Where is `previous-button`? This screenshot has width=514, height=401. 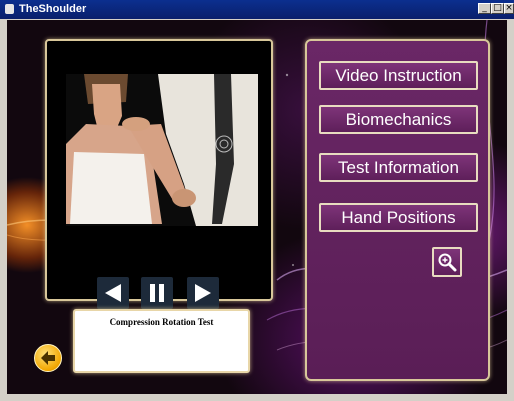 previous-button is located at coordinates (113, 293).